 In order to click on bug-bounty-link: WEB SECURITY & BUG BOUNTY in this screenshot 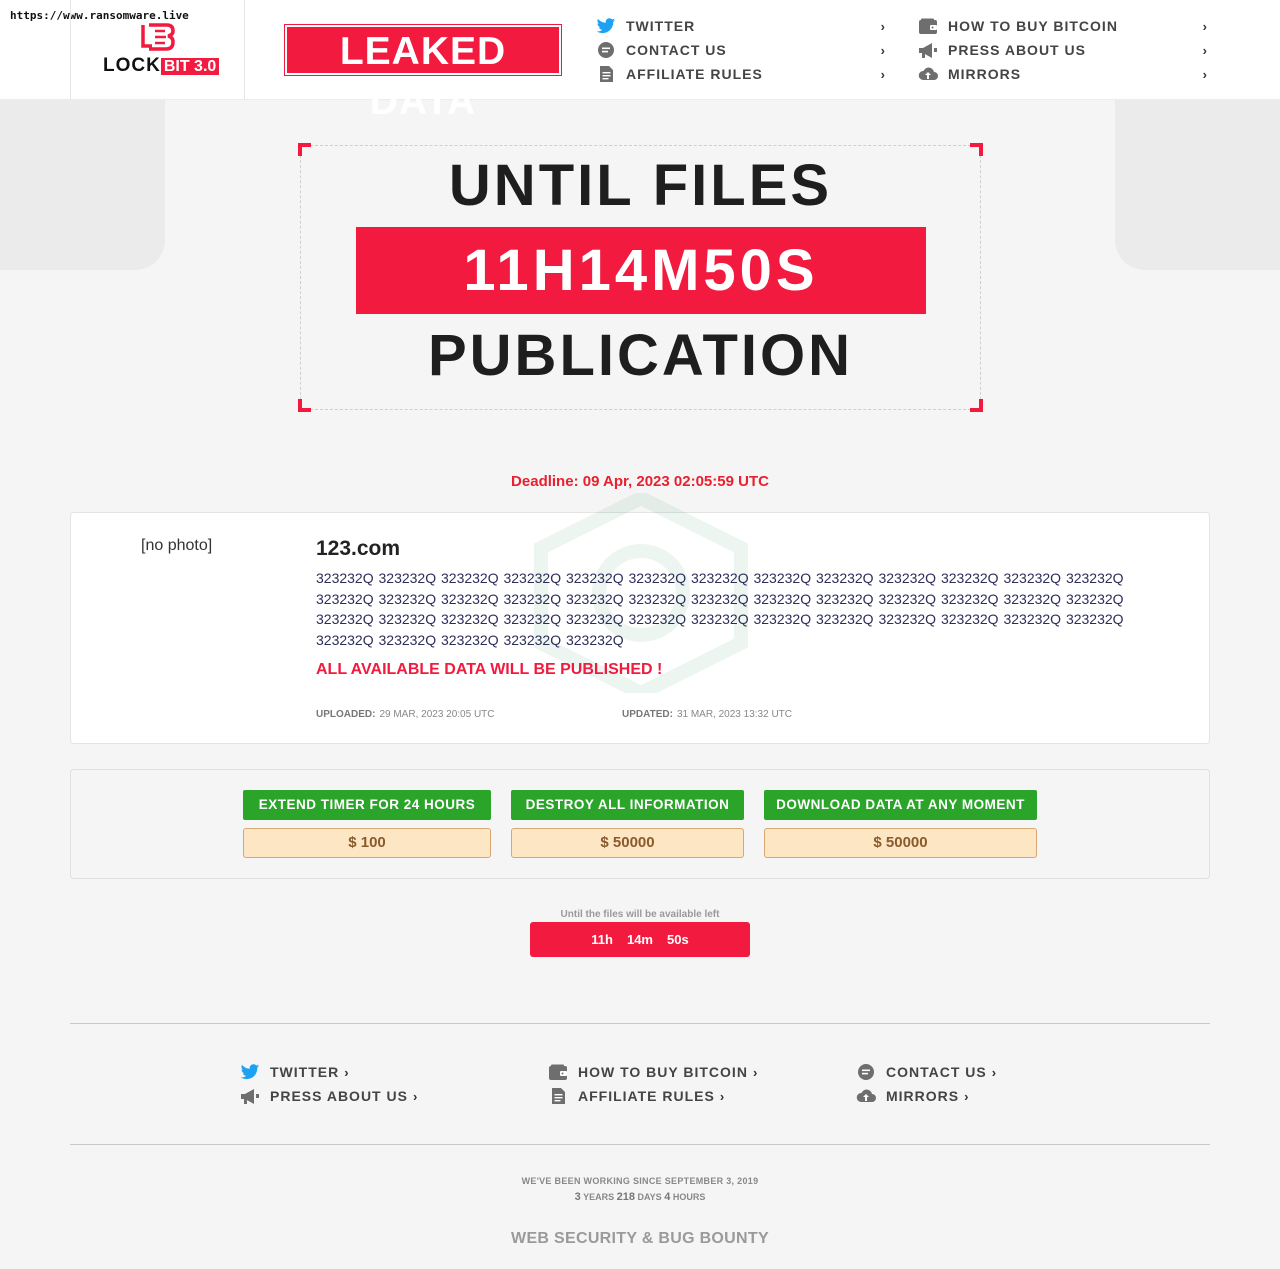, I will do `click(640, 1239)`.